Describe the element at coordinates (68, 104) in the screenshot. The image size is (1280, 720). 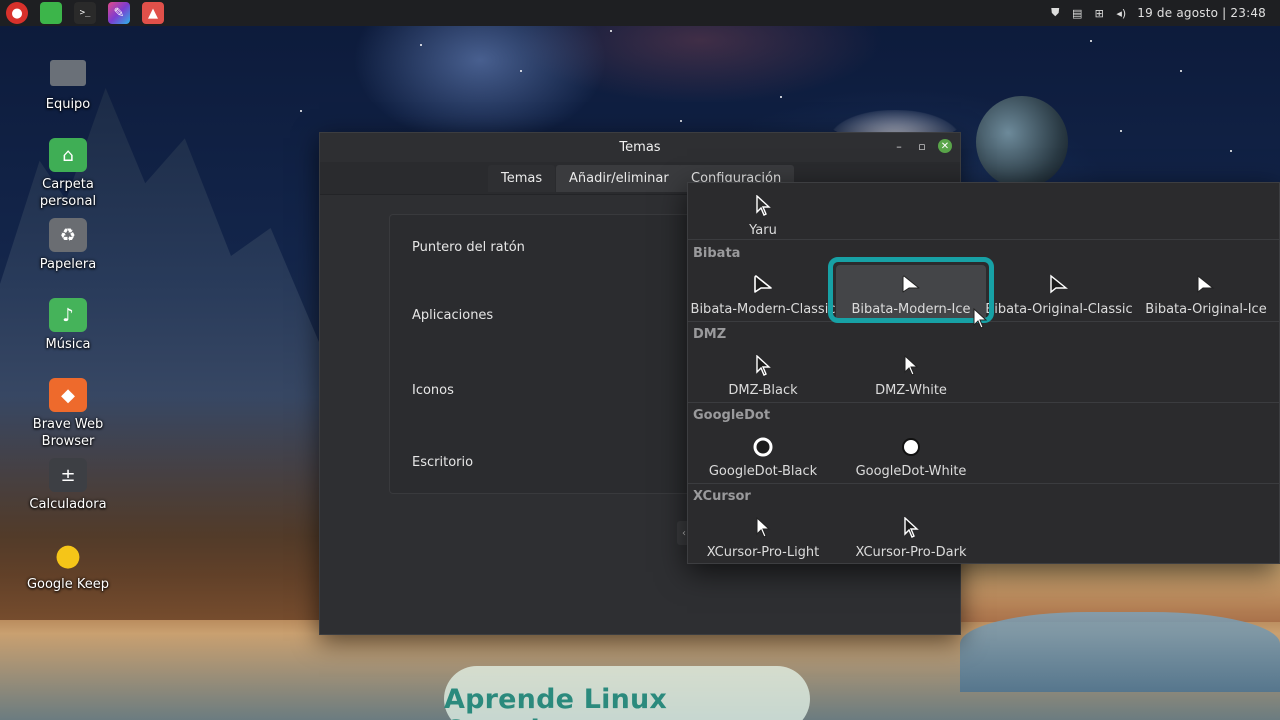
I see `desktop-icon-label: Equipo` at that location.